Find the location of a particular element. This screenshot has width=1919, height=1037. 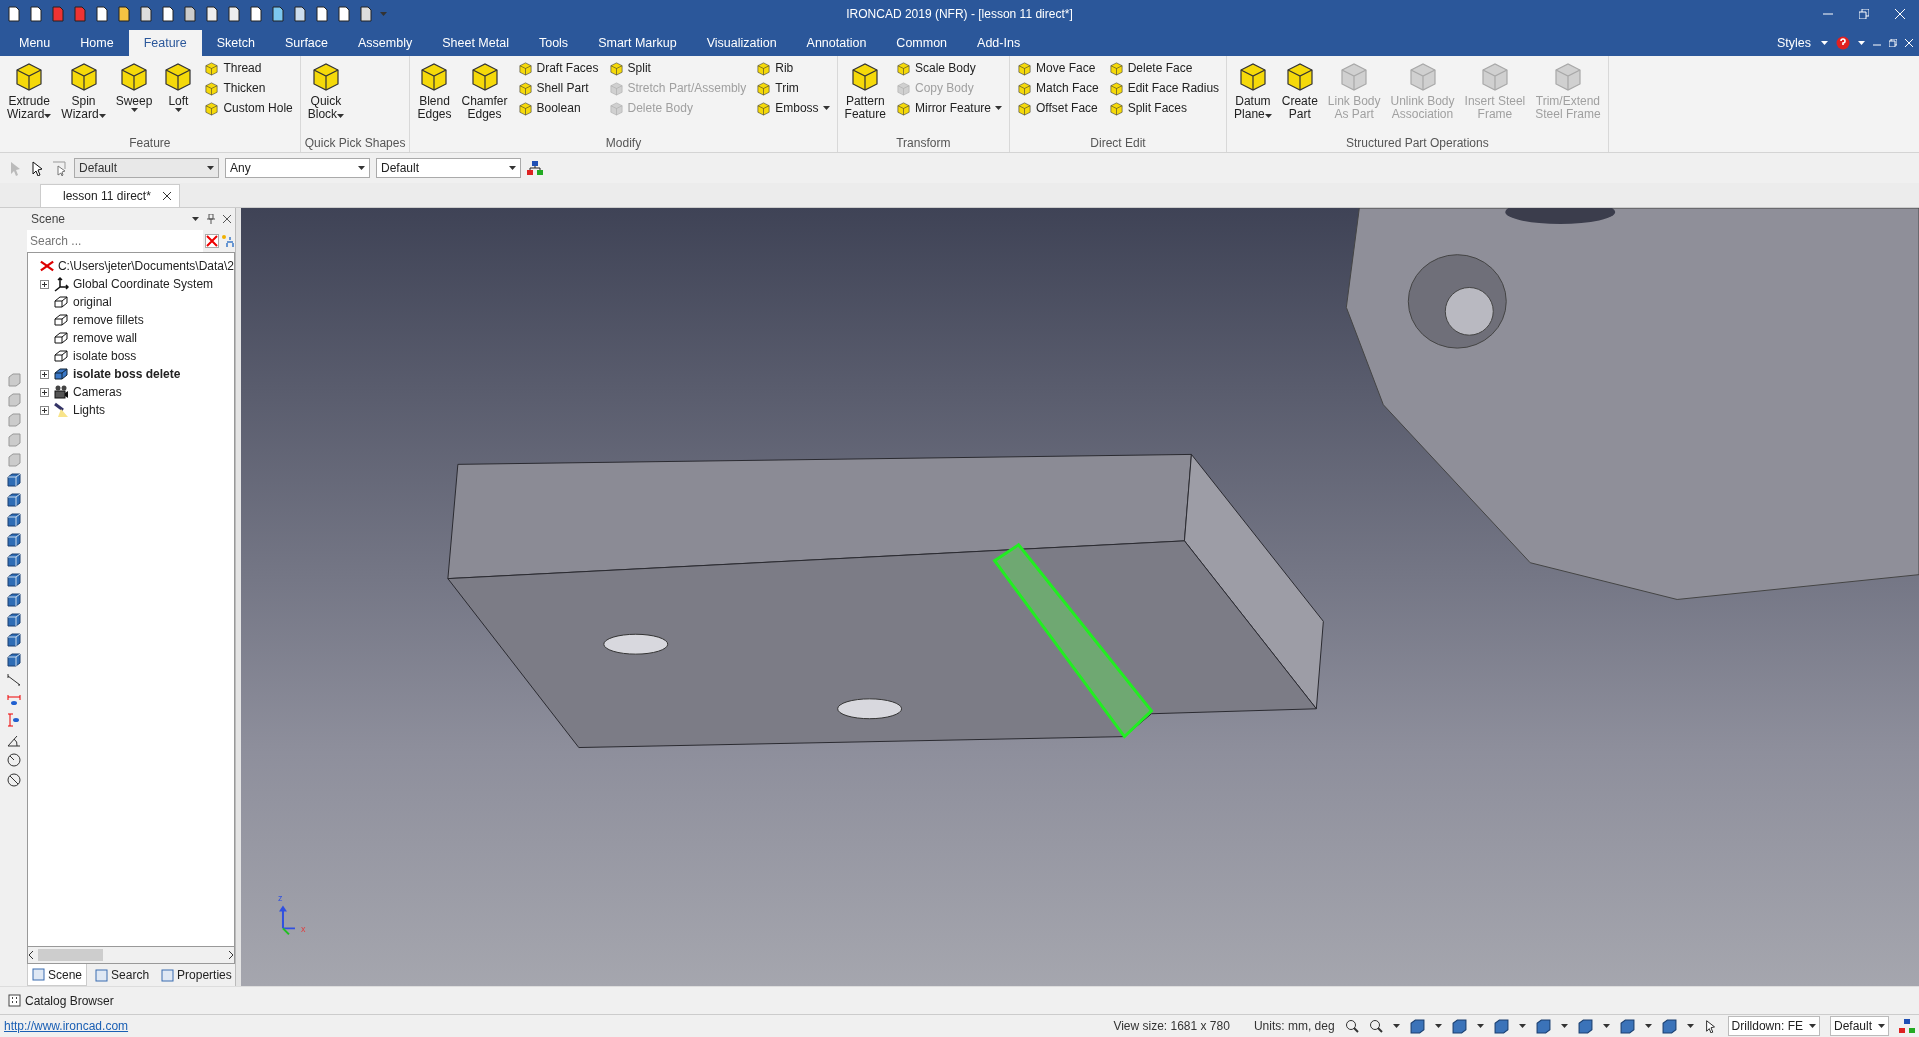

ribbon-button: Extrude Wizard is located at coordinates (29, 90).